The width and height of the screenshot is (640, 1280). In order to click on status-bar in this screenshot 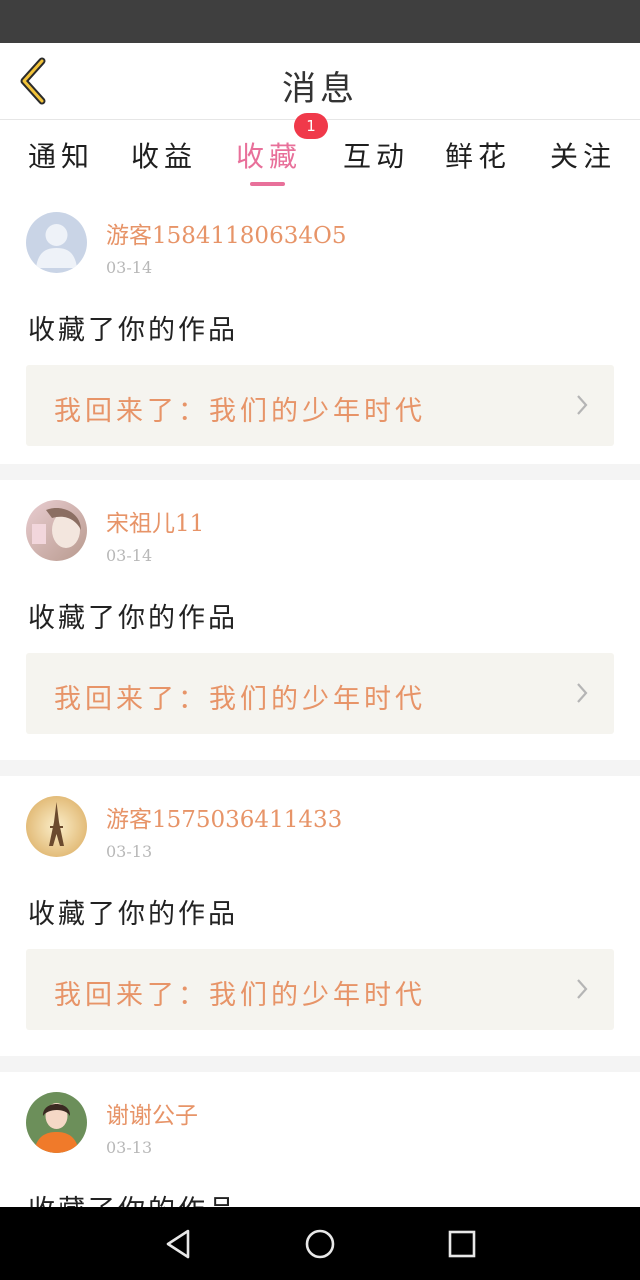, I will do `click(320, 21)`.